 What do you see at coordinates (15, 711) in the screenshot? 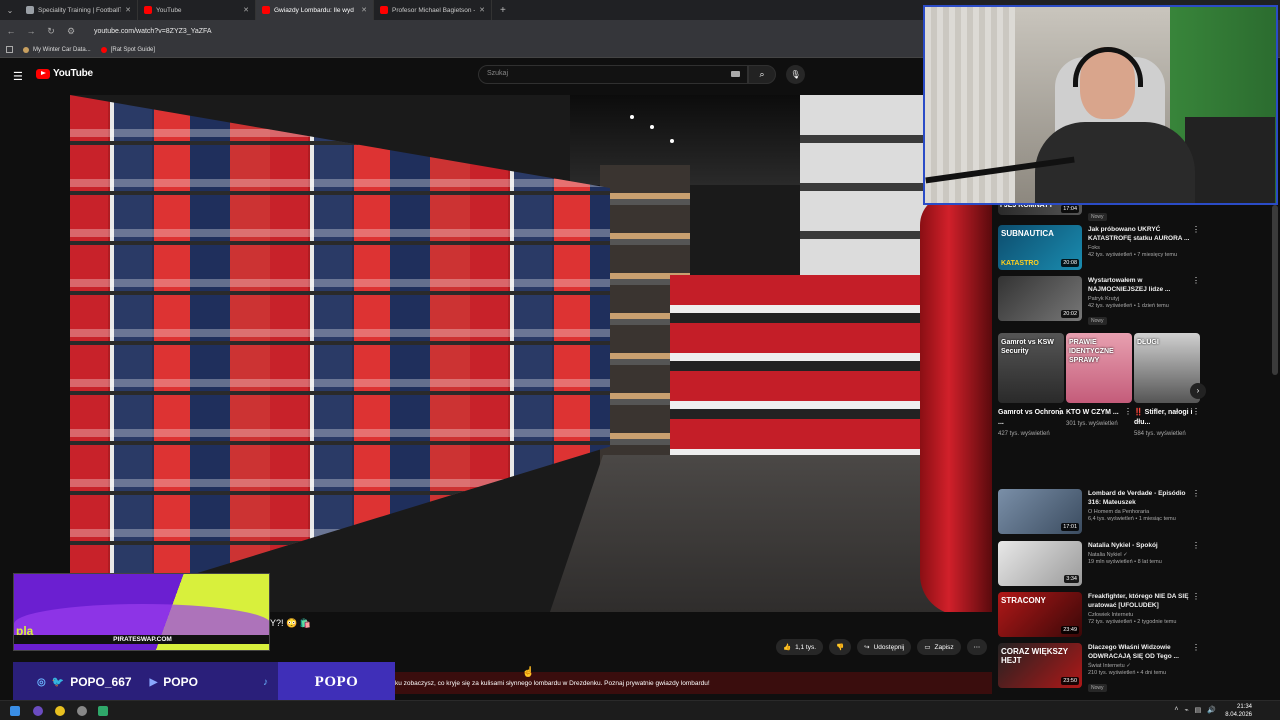
I see `start-icon` at bounding box center [15, 711].